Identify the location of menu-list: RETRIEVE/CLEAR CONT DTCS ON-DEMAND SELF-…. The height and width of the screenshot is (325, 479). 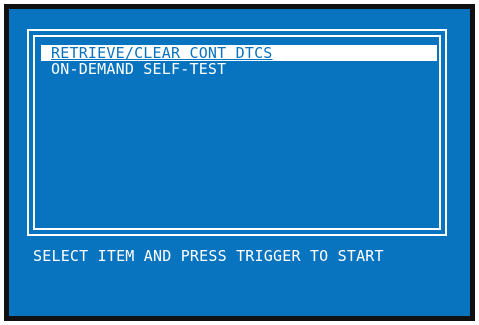
(239, 61).